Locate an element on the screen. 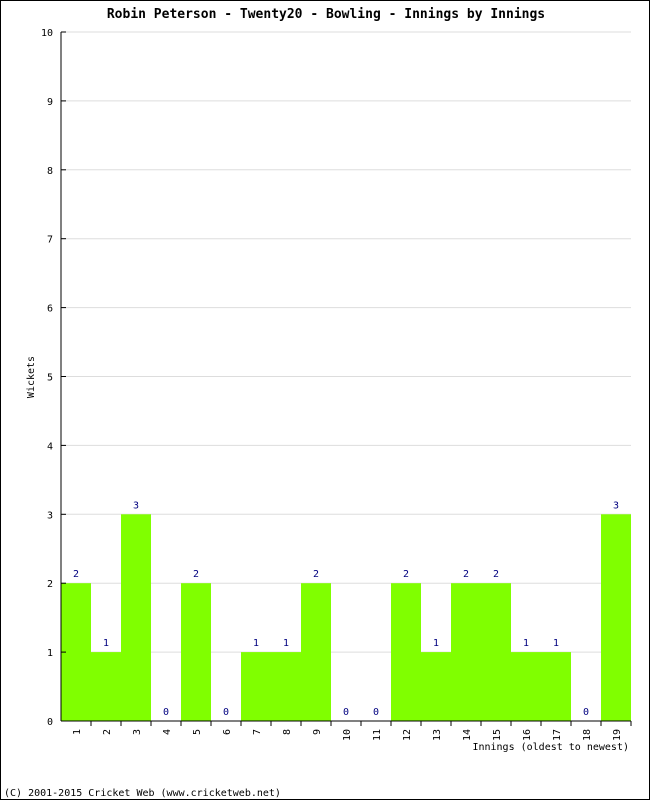  x-tick-label: 1 is located at coordinates (77, 732).